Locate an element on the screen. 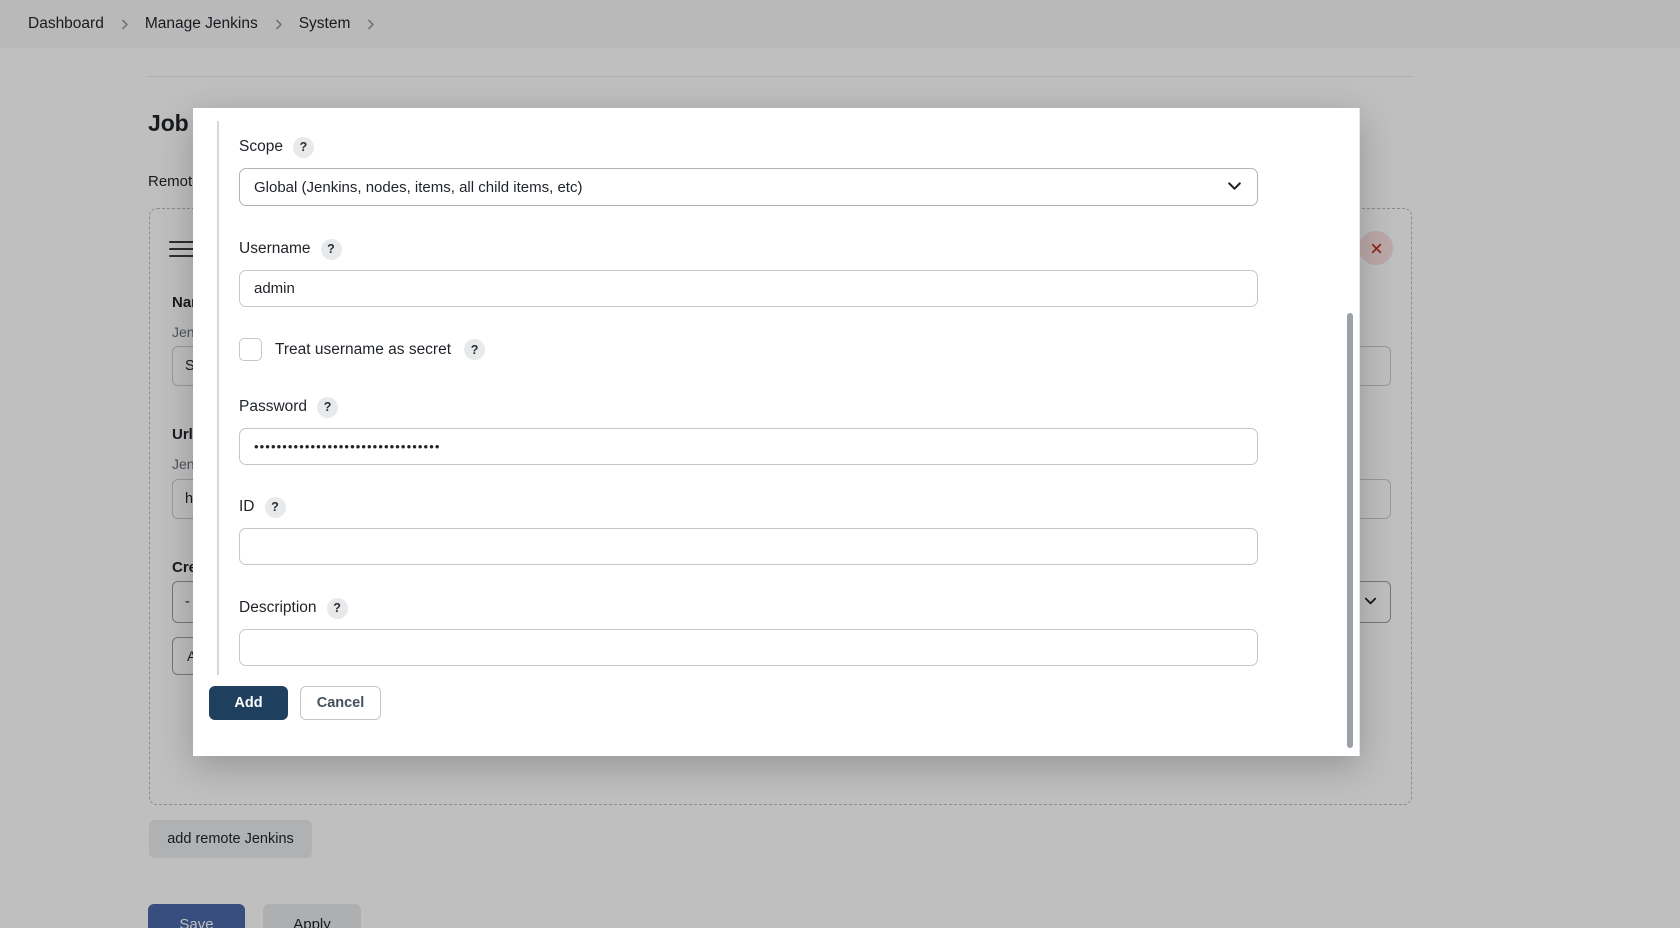  password-field-group: Password ? is located at coordinates (289, 407).